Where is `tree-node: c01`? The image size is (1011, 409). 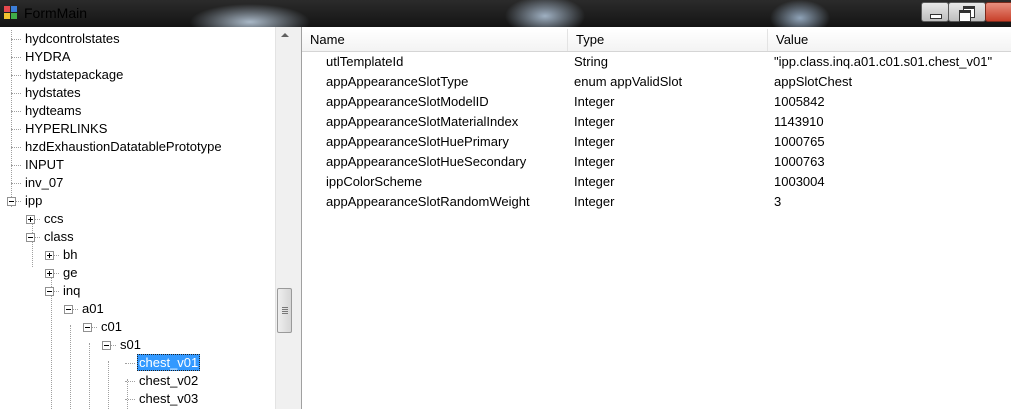
tree-node: c01 is located at coordinates (111, 327).